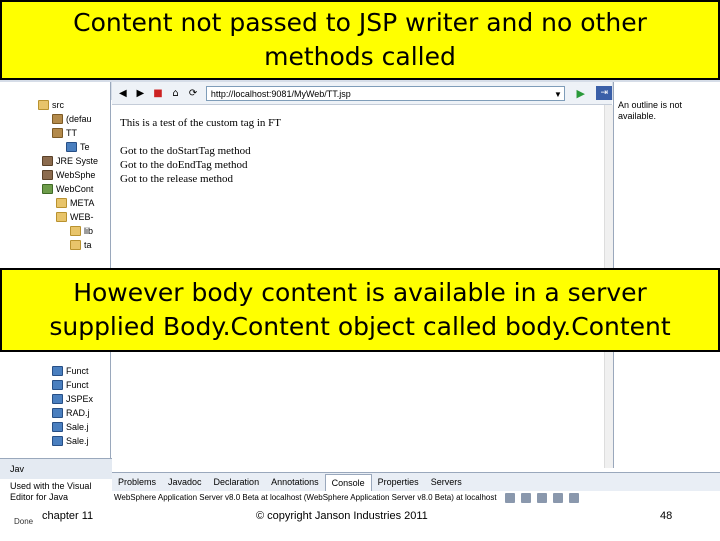  What do you see at coordinates (137, 482) in the screenshot?
I see `tab-problems: Problems` at bounding box center [137, 482].